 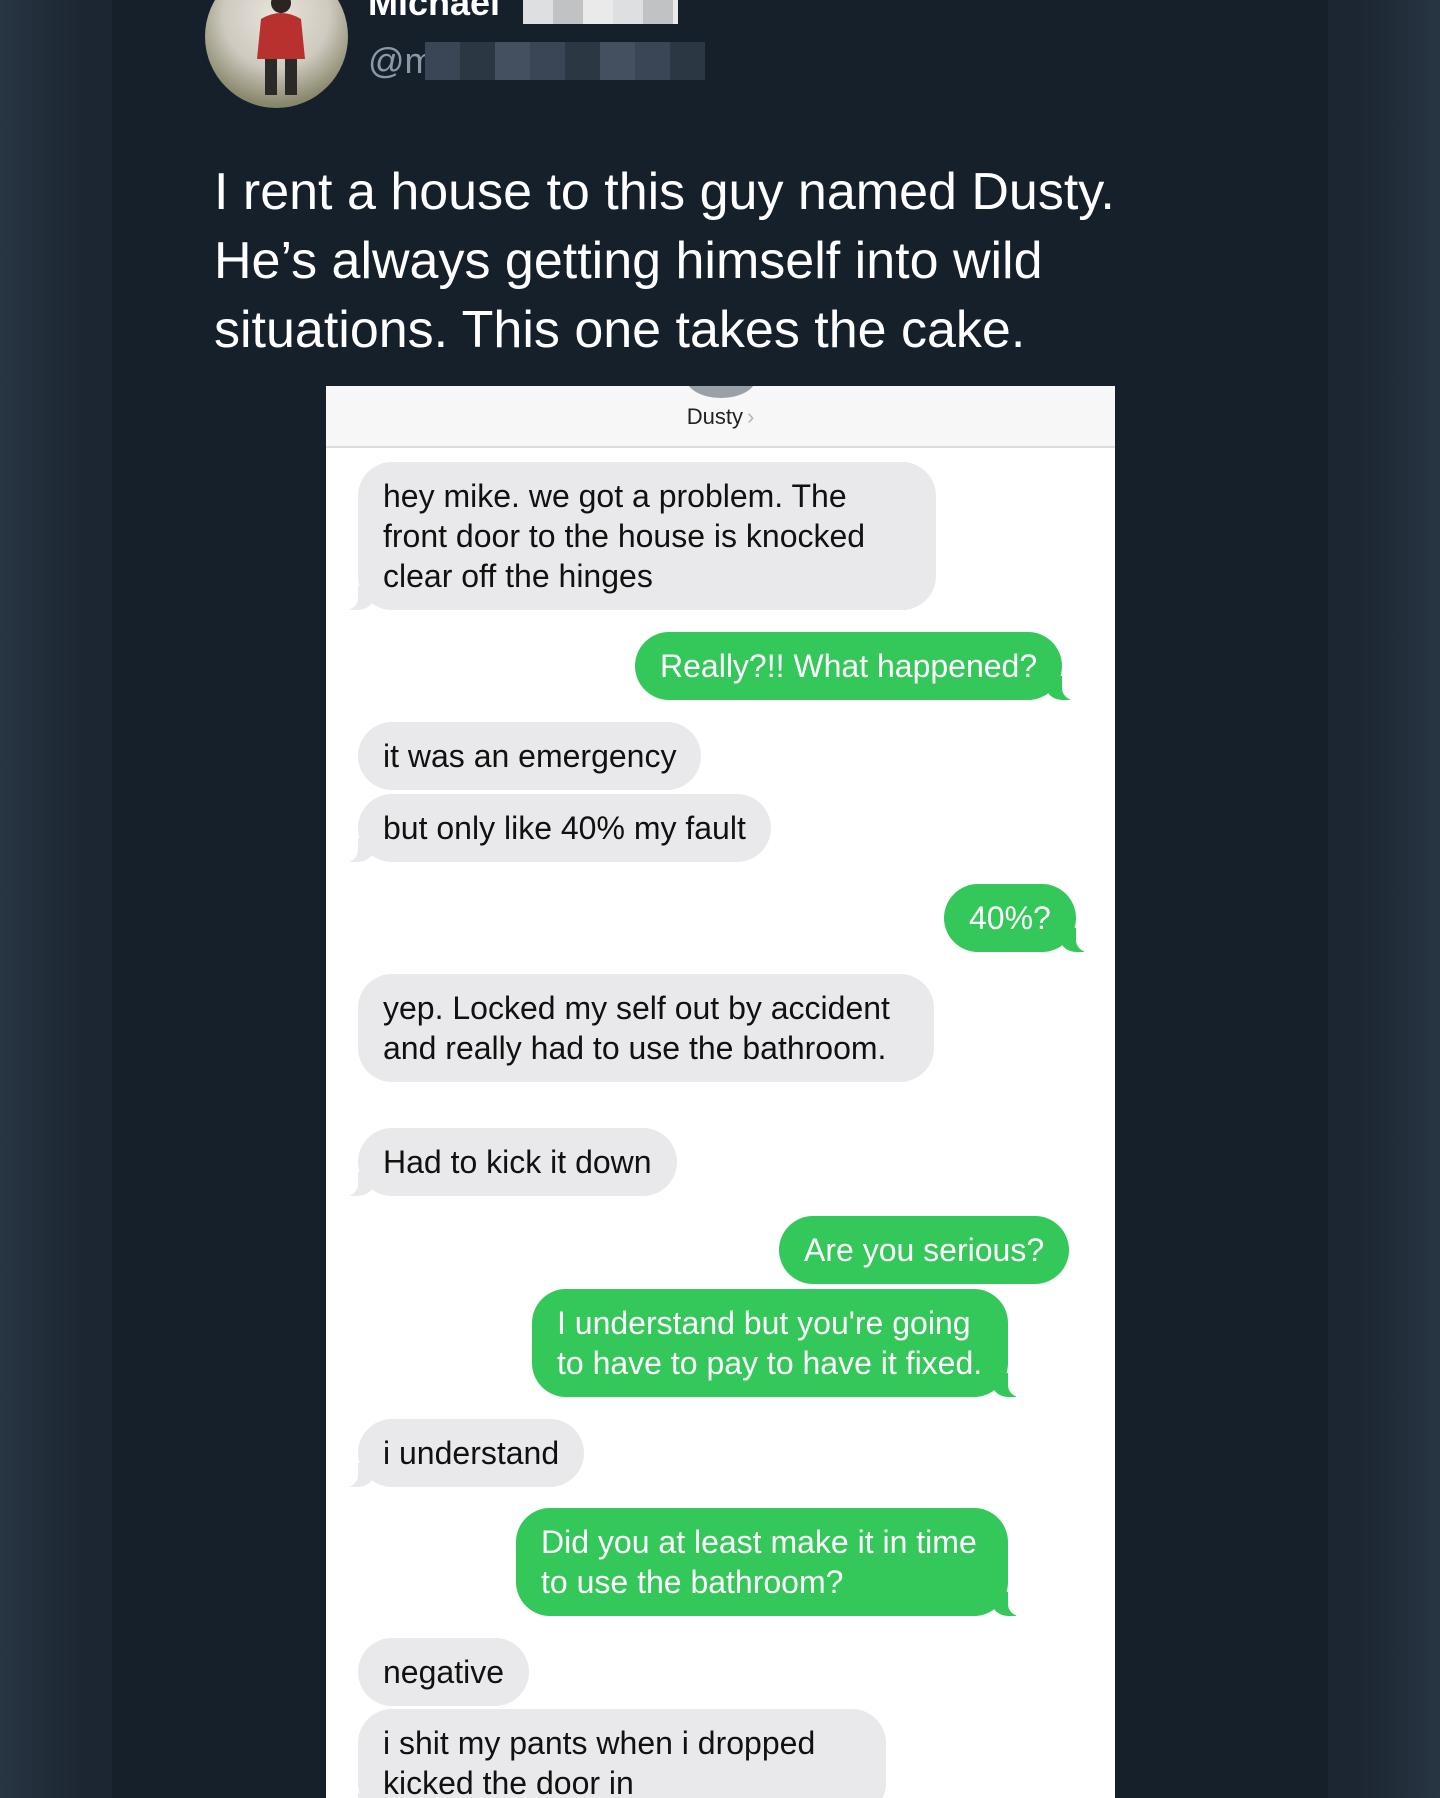 What do you see at coordinates (507, 1162) in the screenshot?
I see `message-bubble-incoming: Had to kick it down` at bounding box center [507, 1162].